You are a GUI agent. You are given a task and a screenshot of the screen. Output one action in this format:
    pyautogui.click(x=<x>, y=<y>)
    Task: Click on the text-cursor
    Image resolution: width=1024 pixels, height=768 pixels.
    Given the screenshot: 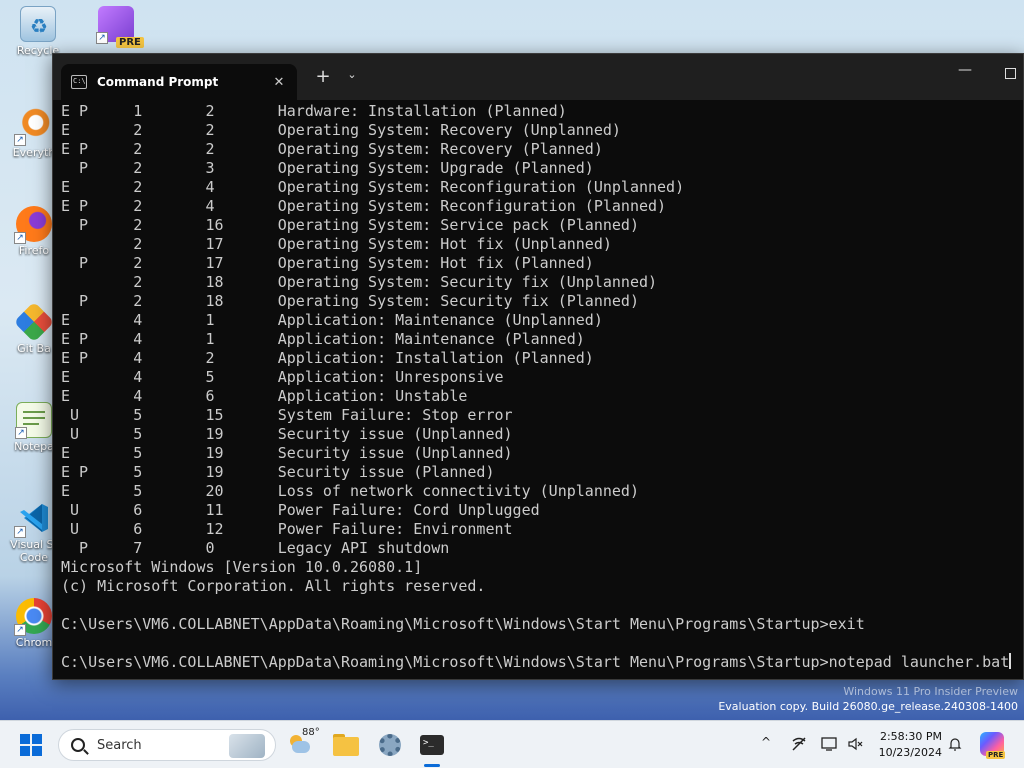 What is the action you would take?
    pyautogui.click(x=1010, y=661)
    